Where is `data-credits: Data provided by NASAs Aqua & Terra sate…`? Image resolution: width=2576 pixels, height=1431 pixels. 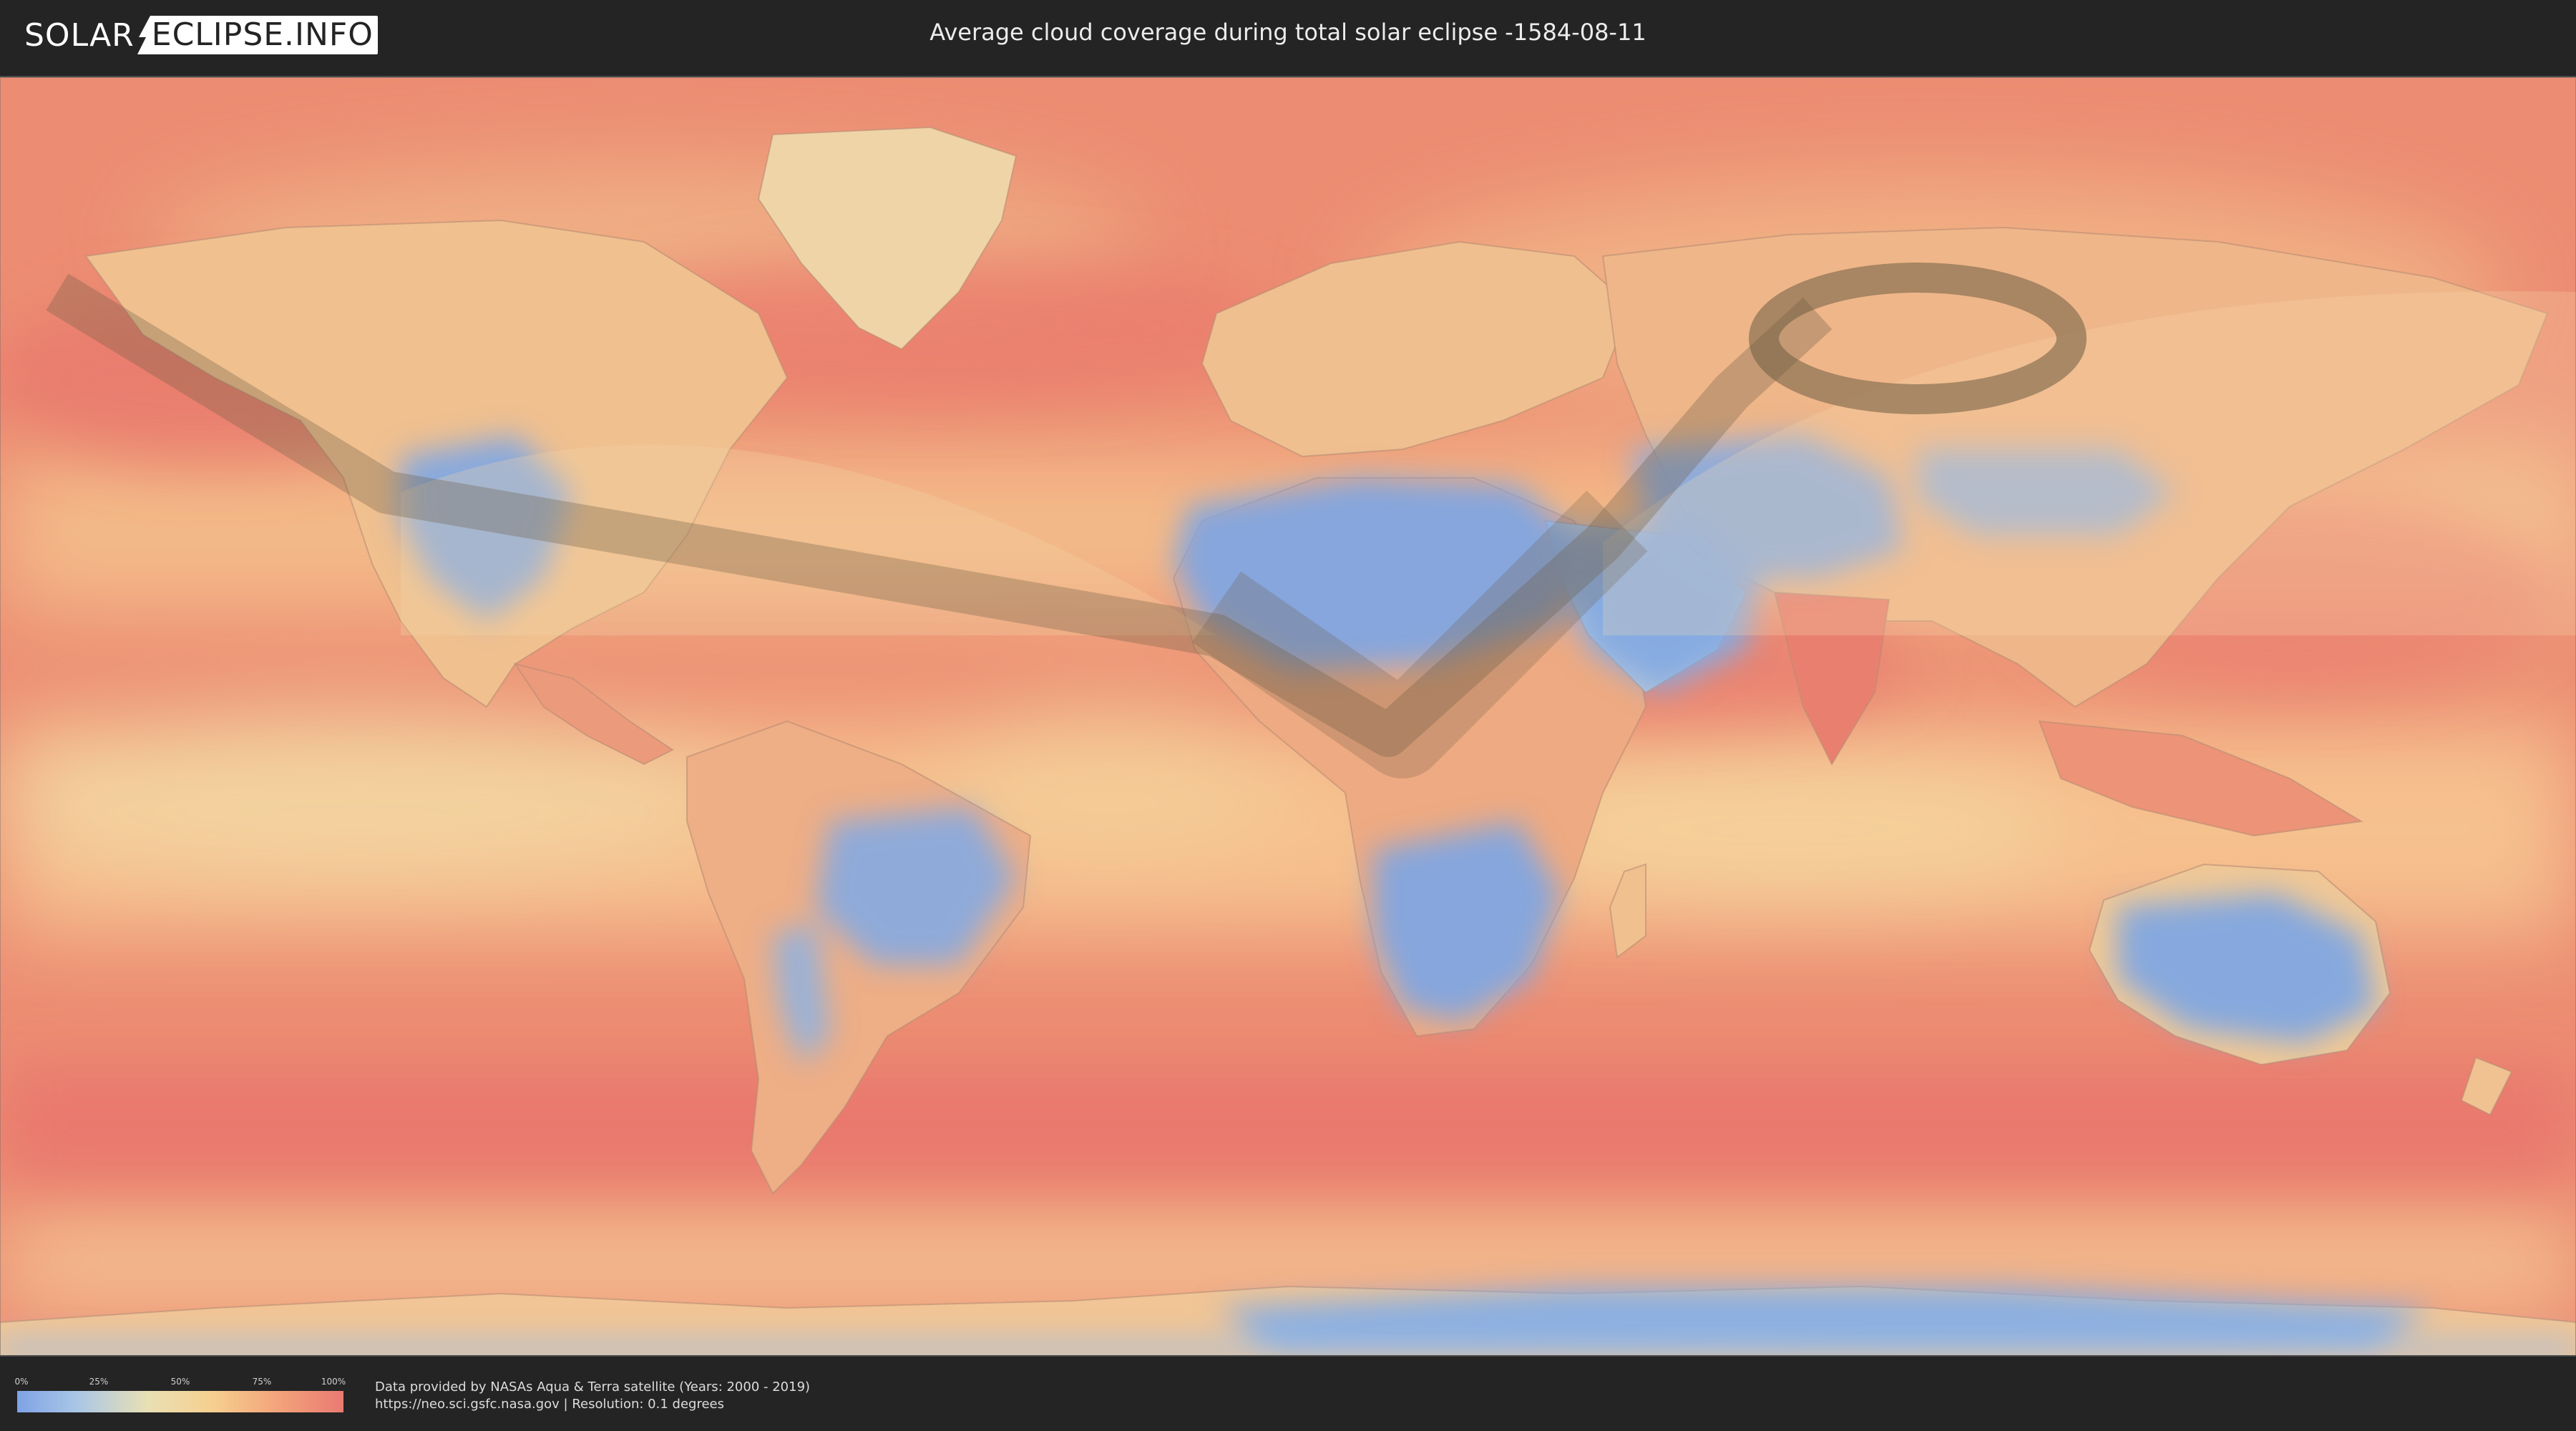 data-credits: Data provided by NASAs Aqua & Terra sate… is located at coordinates (592, 1396).